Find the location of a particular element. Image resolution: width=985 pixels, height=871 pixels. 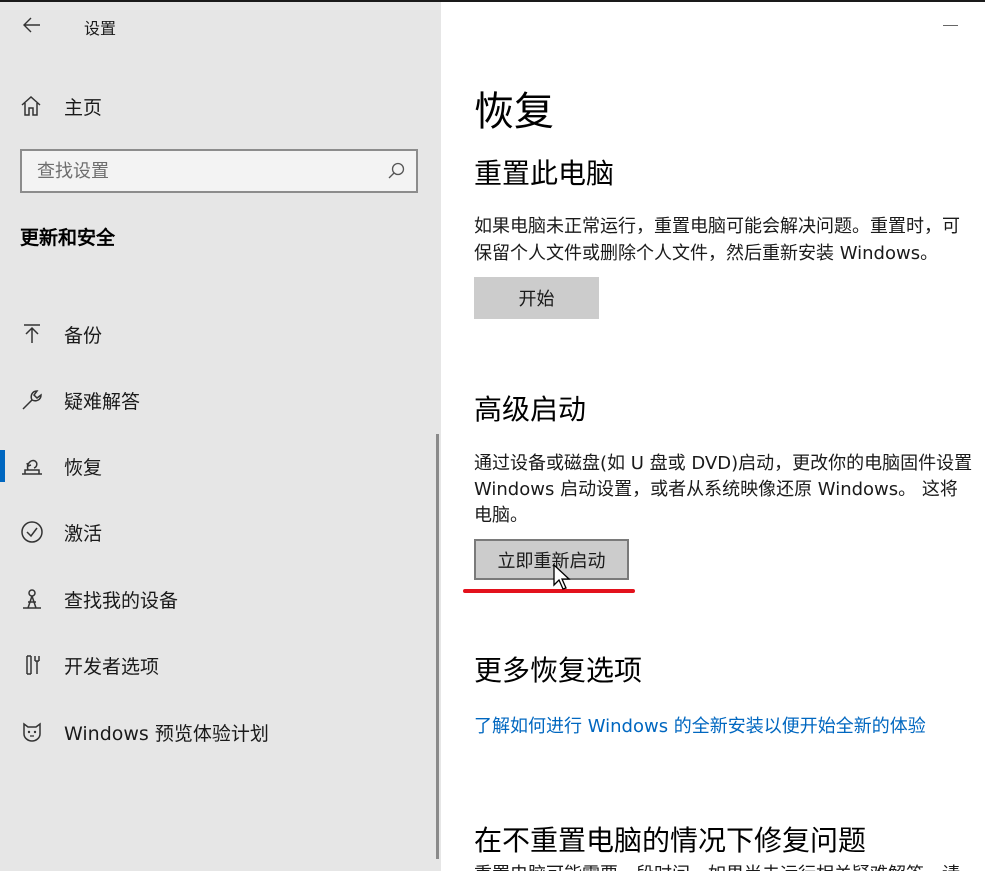

sidebar-item-home-label: 主页 is located at coordinates (83, 107).